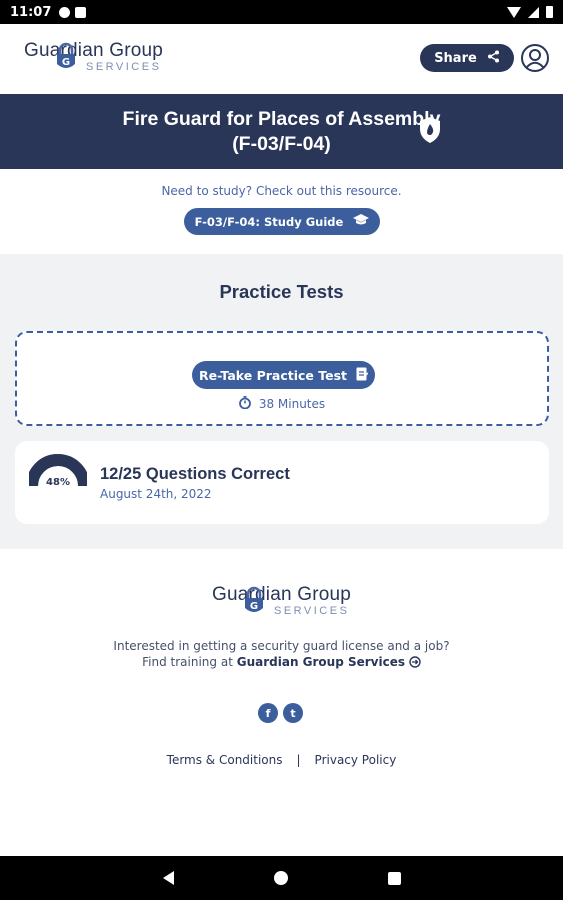 This screenshot has height=900, width=563. What do you see at coordinates (281, 144) in the screenshot?
I see `page-title-line2: (F-03/F-04)` at bounding box center [281, 144].